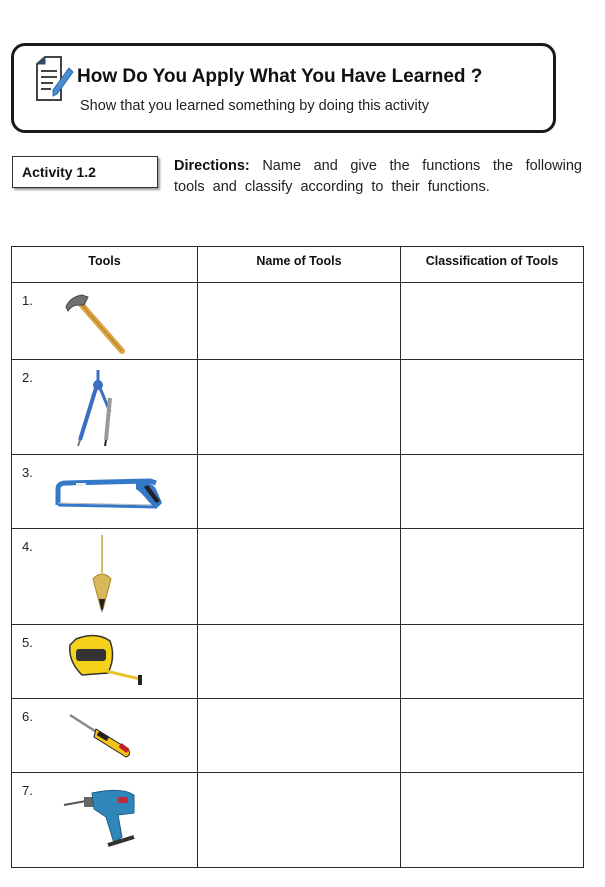  Describe the element at coordinates (55, 78) in the screenshot. I see `document-pencil-icon` at that location.